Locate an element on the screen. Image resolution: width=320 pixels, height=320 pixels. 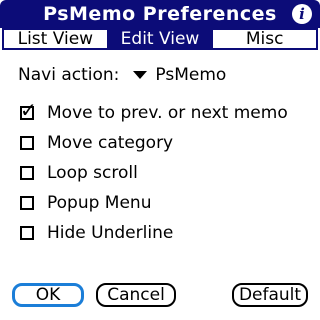
checkbox-hide-underline is located at coordinates (27, 233).